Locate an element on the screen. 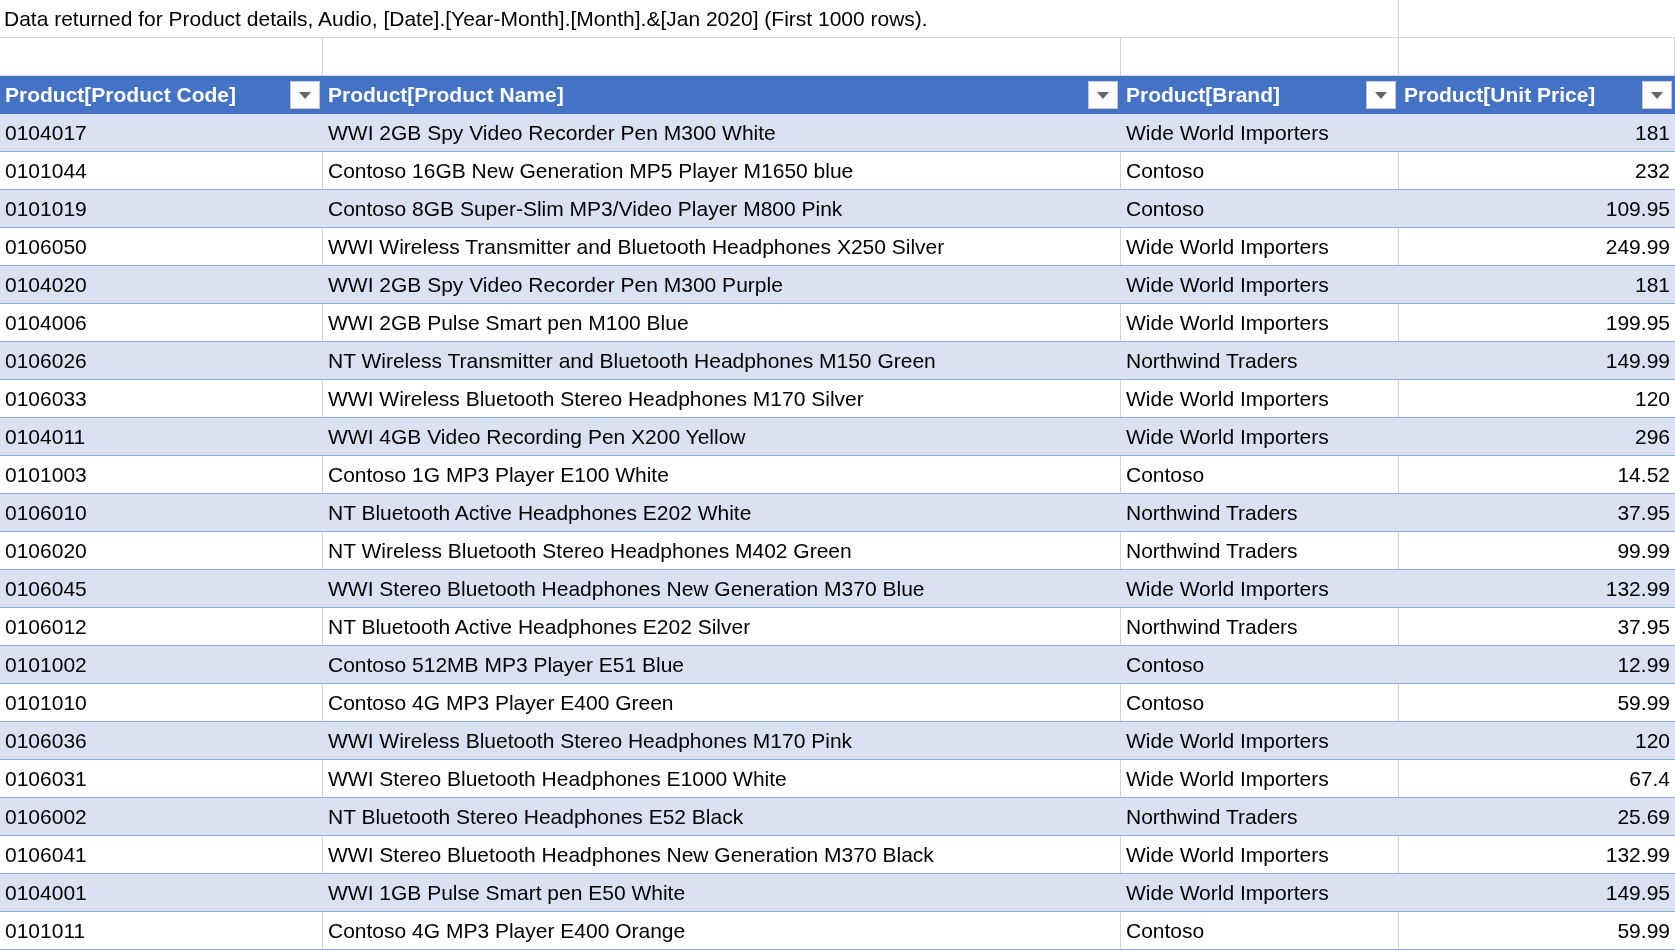  table-cell-text: WWI Wireless Bluetooth Stereo Headphones M170 Silver is located at coordinates (596, 398).